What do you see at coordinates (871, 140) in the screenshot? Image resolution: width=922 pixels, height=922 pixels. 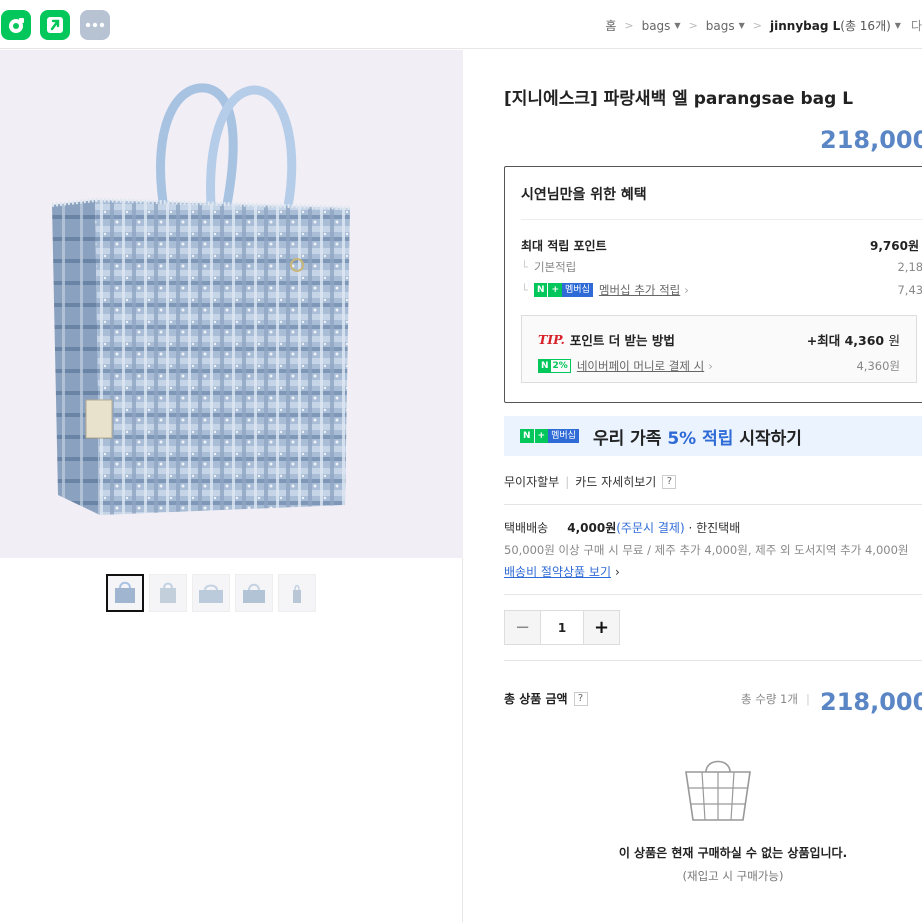 I see `product-price: 218,000원` at bounding box center [871, 140].